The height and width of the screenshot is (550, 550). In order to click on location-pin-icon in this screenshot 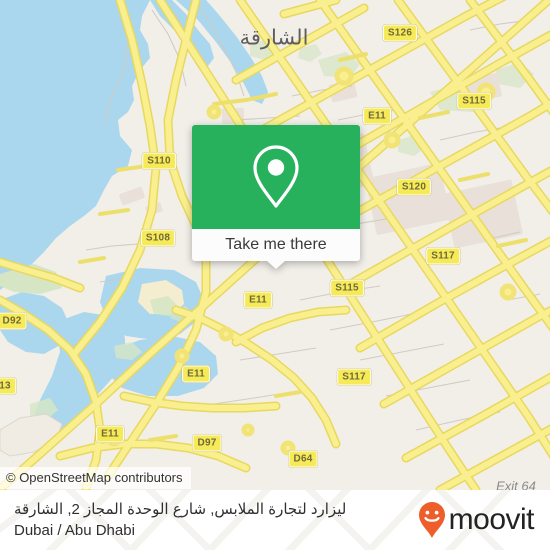, I will do `click(276, 176)`.